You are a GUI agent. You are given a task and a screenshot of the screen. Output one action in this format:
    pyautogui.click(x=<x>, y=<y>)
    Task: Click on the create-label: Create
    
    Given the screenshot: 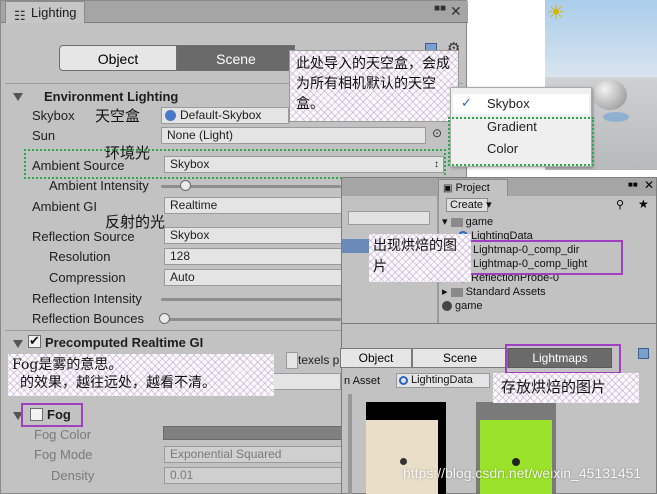 What is the action you would take?
    pyautogui.click(x=467, y=205)
    